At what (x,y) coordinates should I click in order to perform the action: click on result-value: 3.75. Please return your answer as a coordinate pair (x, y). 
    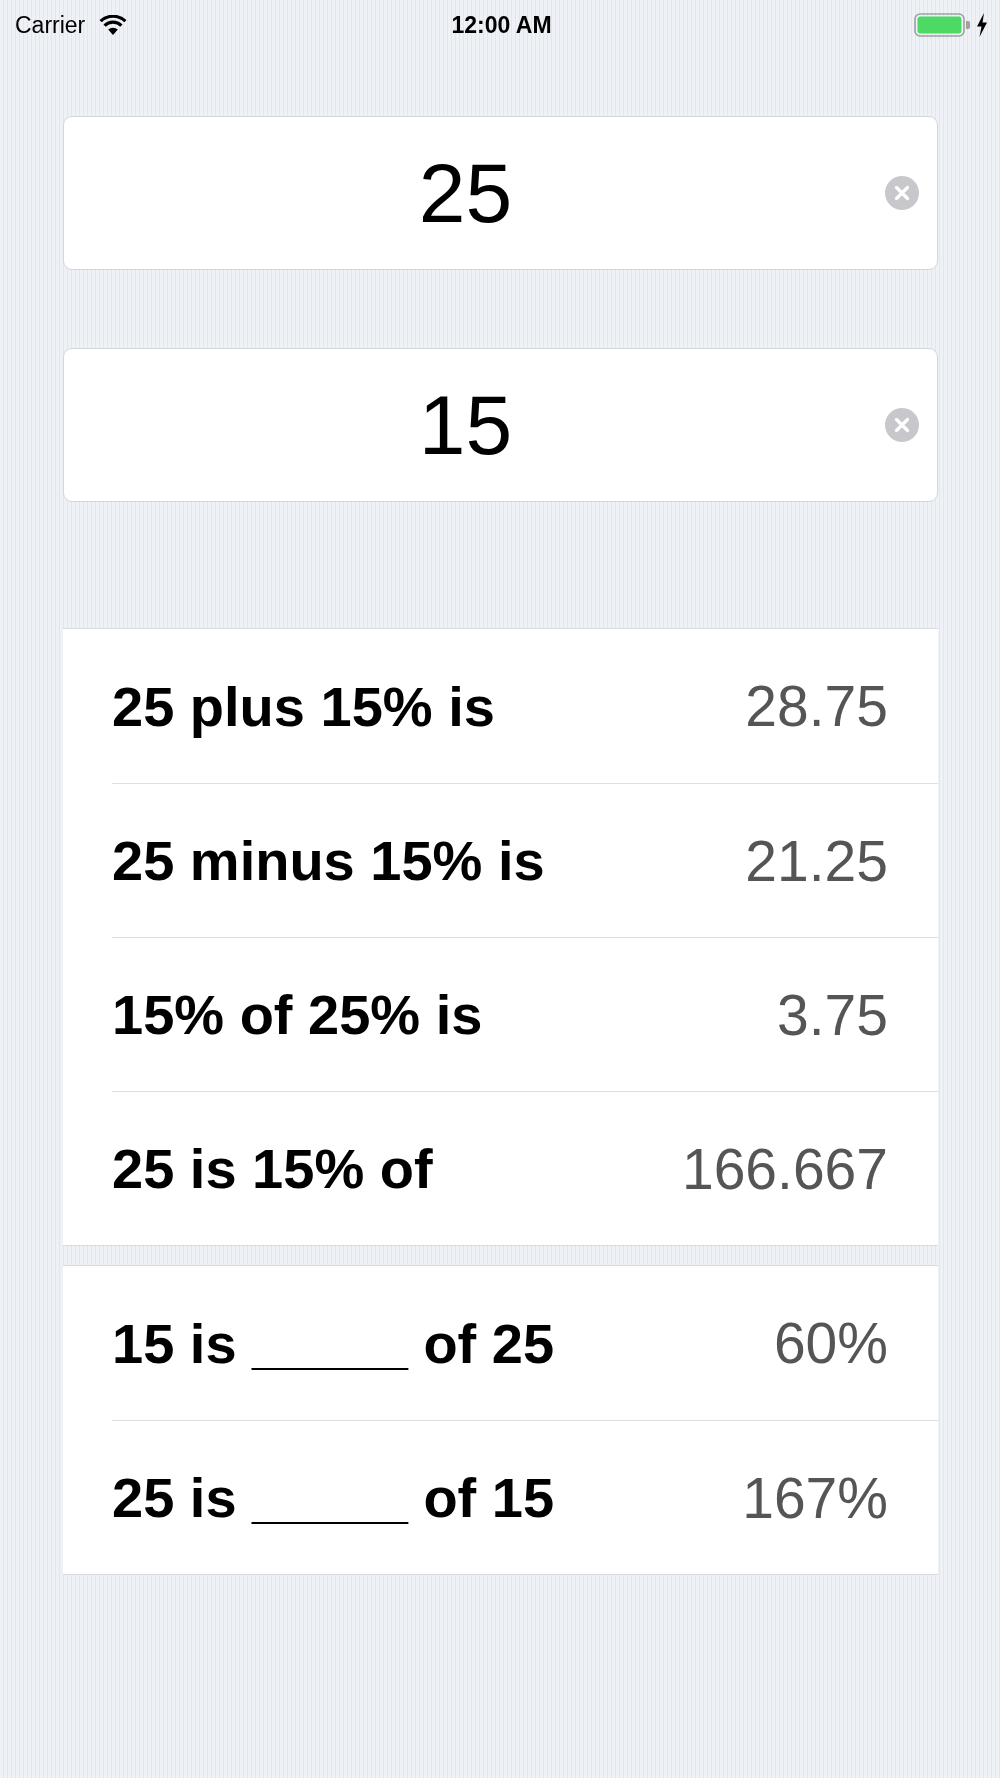
    Looking at the image, I should click on (832, 1014).